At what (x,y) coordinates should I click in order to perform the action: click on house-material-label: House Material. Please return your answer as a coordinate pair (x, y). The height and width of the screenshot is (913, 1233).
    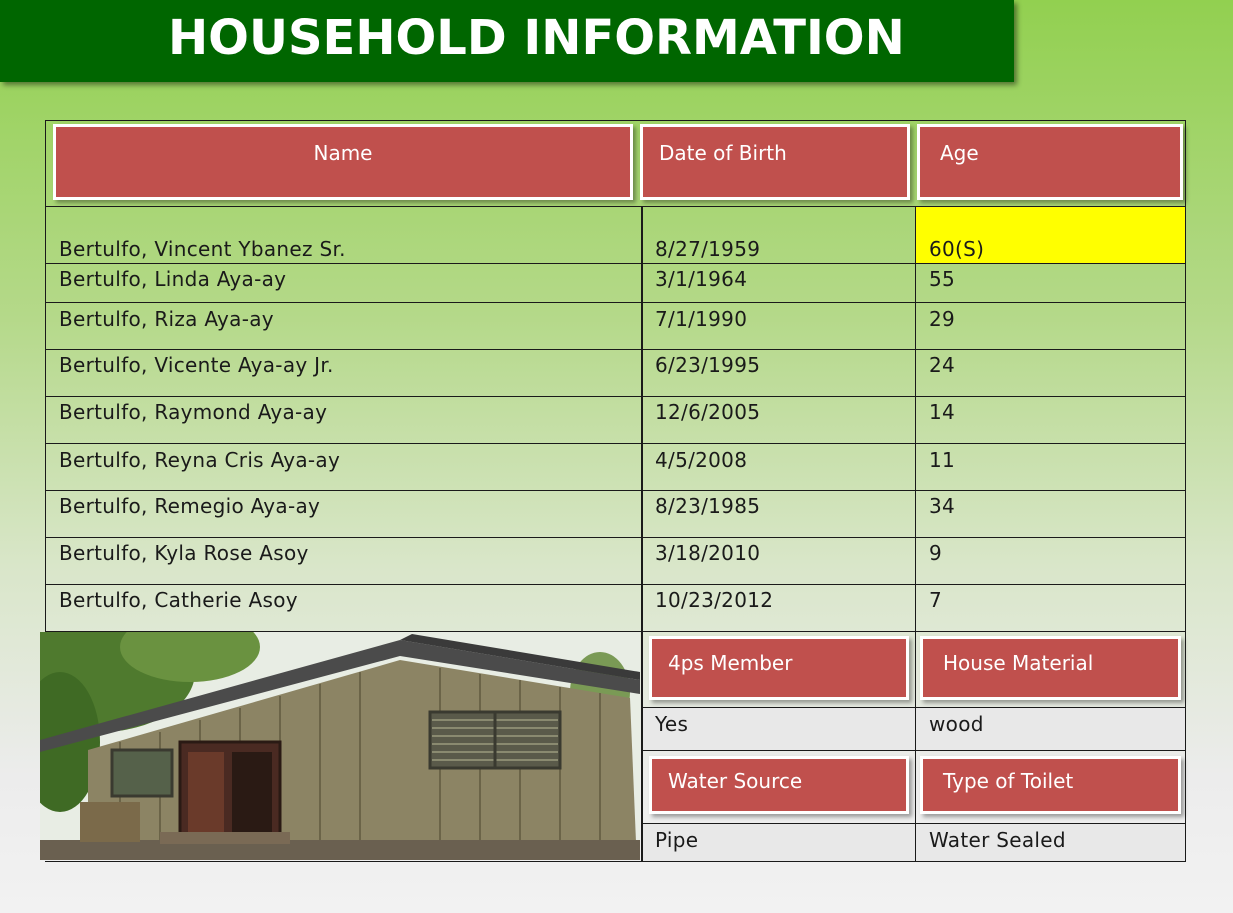
    Looking at the image, I should click on (1018, 663).